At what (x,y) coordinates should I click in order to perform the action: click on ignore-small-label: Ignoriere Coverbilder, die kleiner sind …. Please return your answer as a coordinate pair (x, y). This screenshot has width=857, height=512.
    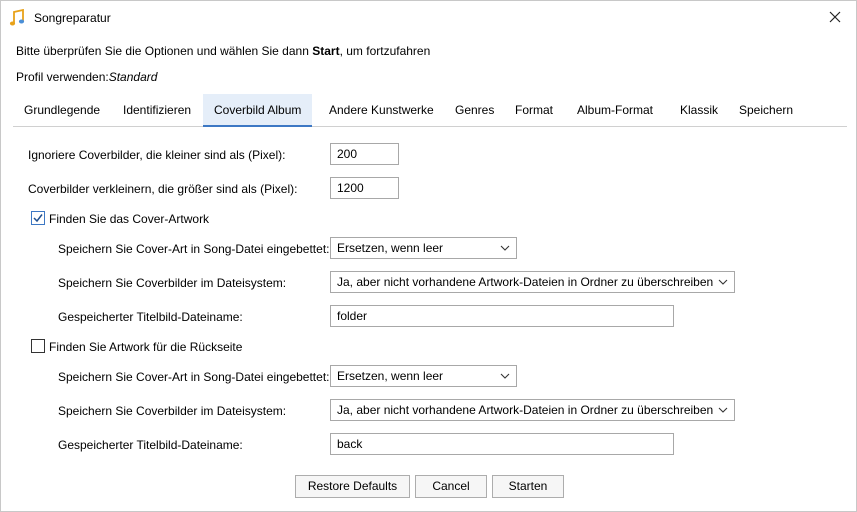
    Looking at the image, I should click on (157, 155).